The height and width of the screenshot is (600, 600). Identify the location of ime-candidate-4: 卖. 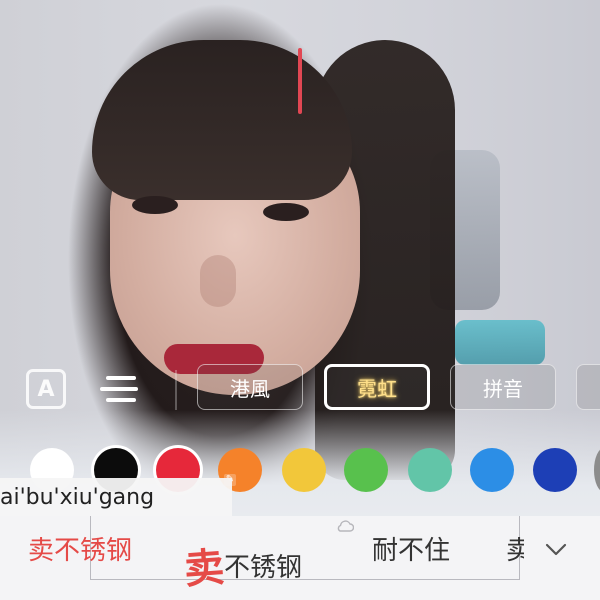
(515, 548).